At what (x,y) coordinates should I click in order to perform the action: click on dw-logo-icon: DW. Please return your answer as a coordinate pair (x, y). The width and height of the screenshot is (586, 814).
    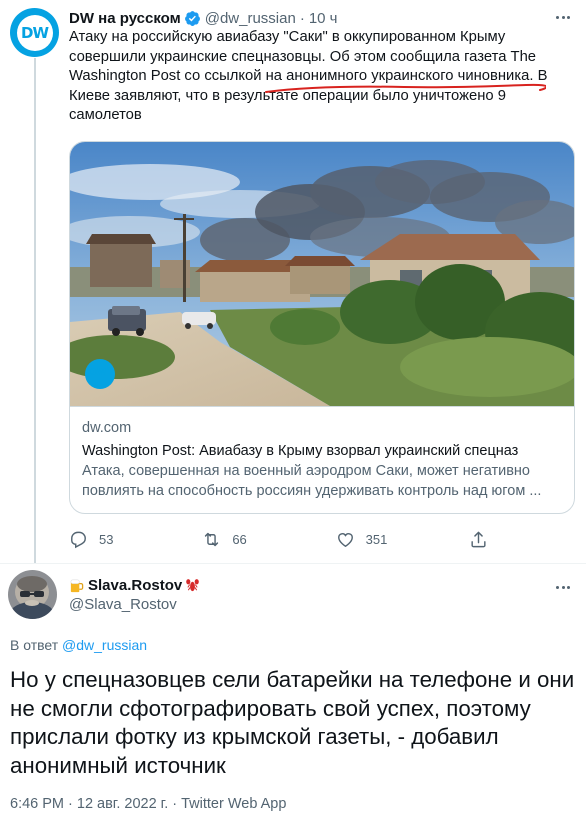
    Looking at the image, I should click on (34, 32).